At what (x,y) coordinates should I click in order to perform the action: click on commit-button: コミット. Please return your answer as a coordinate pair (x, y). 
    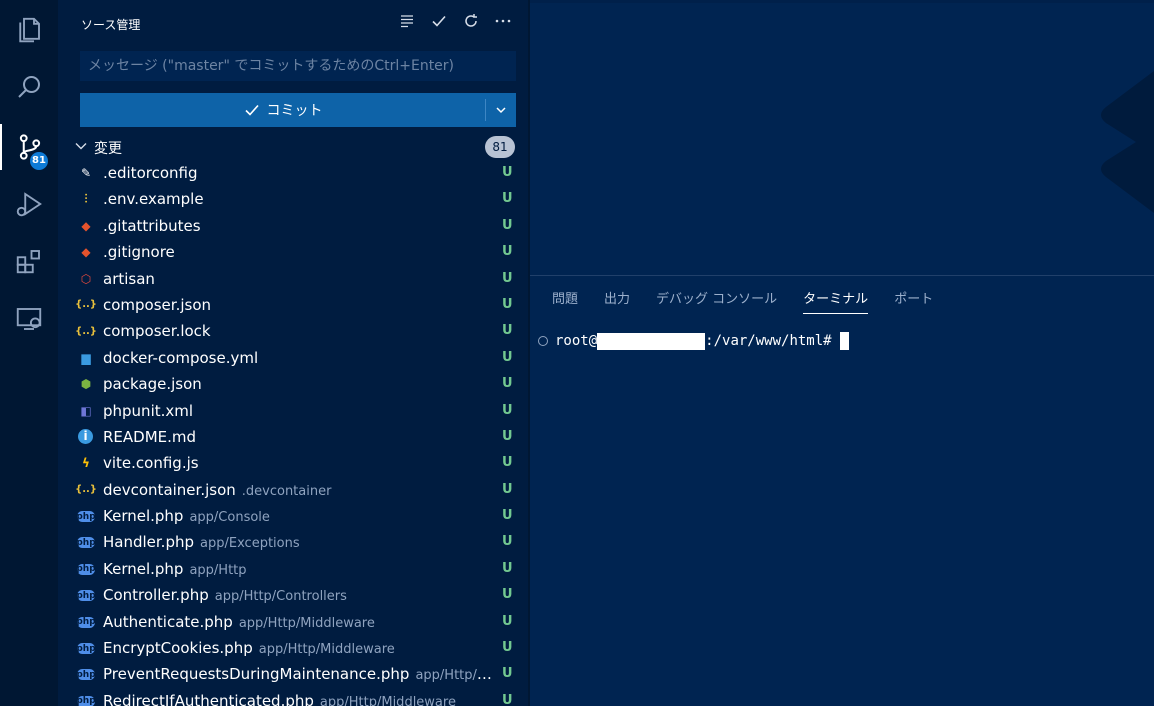
    Looking at the image, I should click on (282, 110).